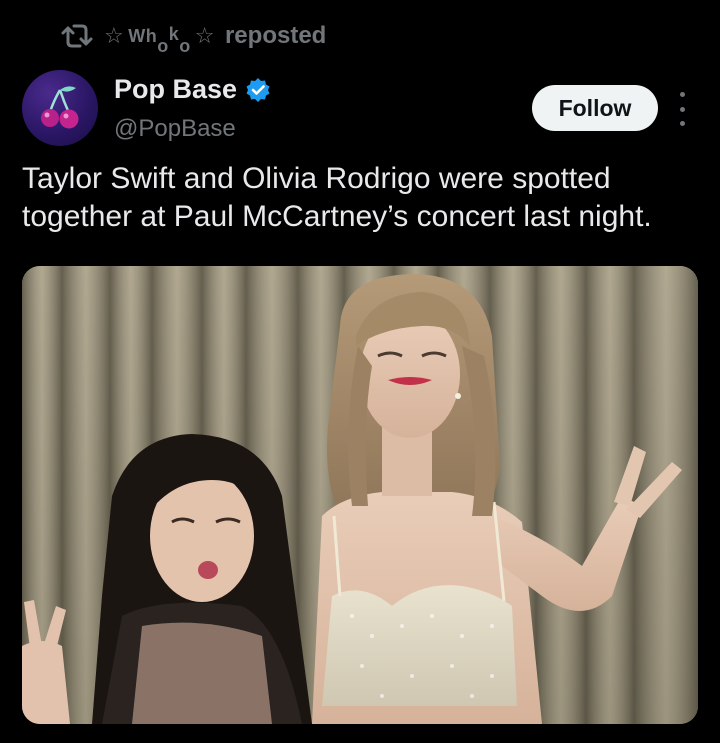  I want to click on repost-context: ☆ Wh o k o ☆ reposted, so click(193, 39).